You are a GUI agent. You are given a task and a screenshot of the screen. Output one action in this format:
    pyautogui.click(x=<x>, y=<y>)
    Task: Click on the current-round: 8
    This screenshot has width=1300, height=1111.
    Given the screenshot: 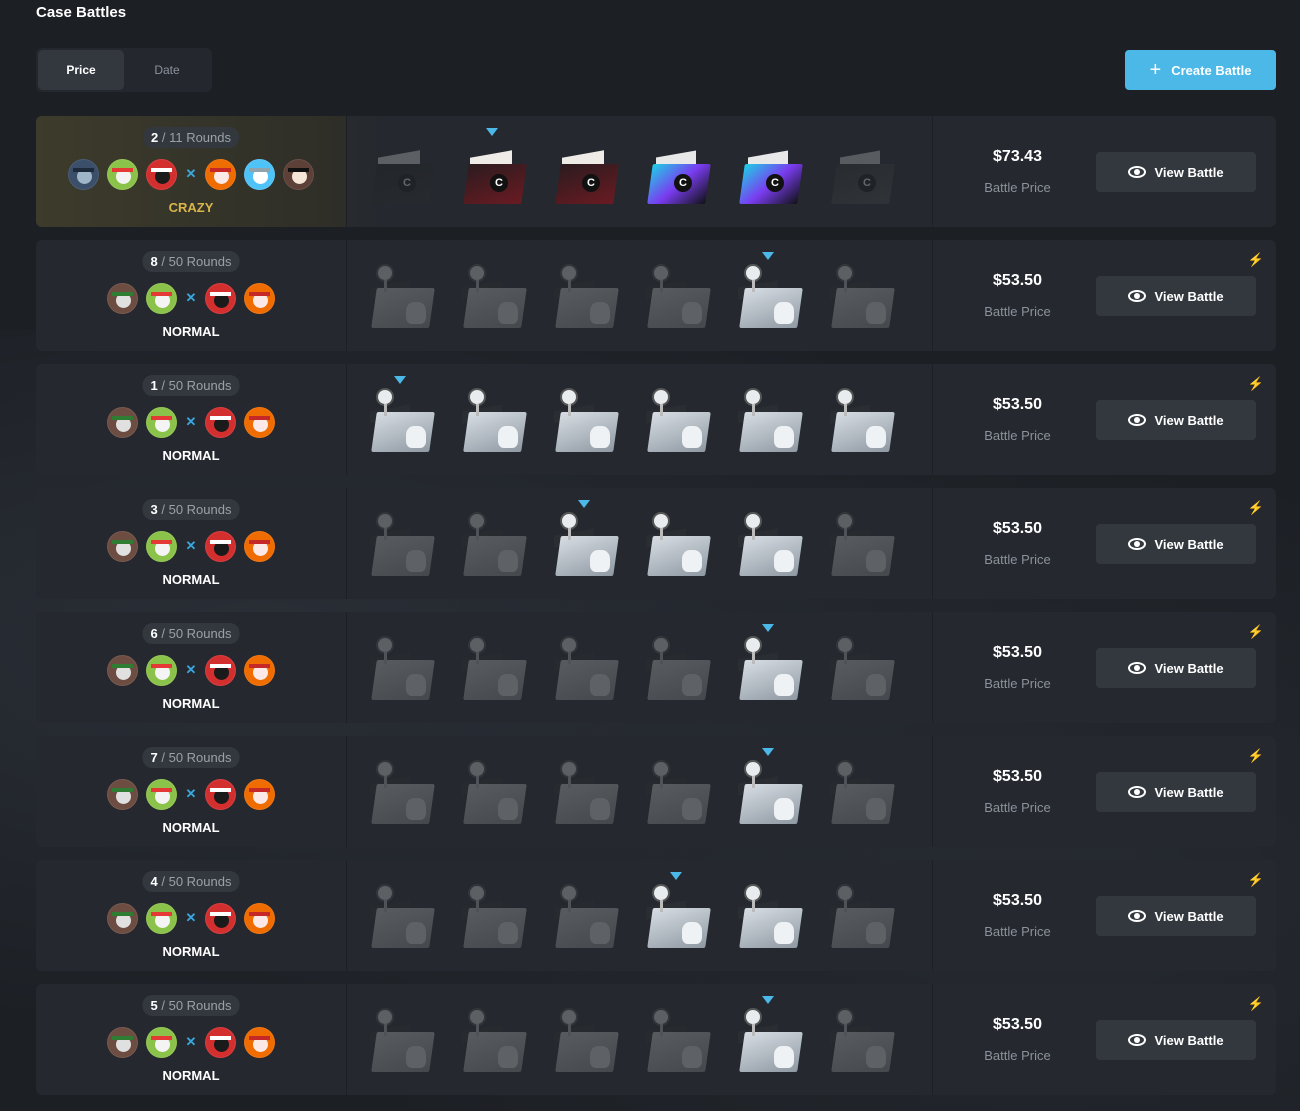 What is the action you would take?
    pyautogui.click(x=154, y=261)
    